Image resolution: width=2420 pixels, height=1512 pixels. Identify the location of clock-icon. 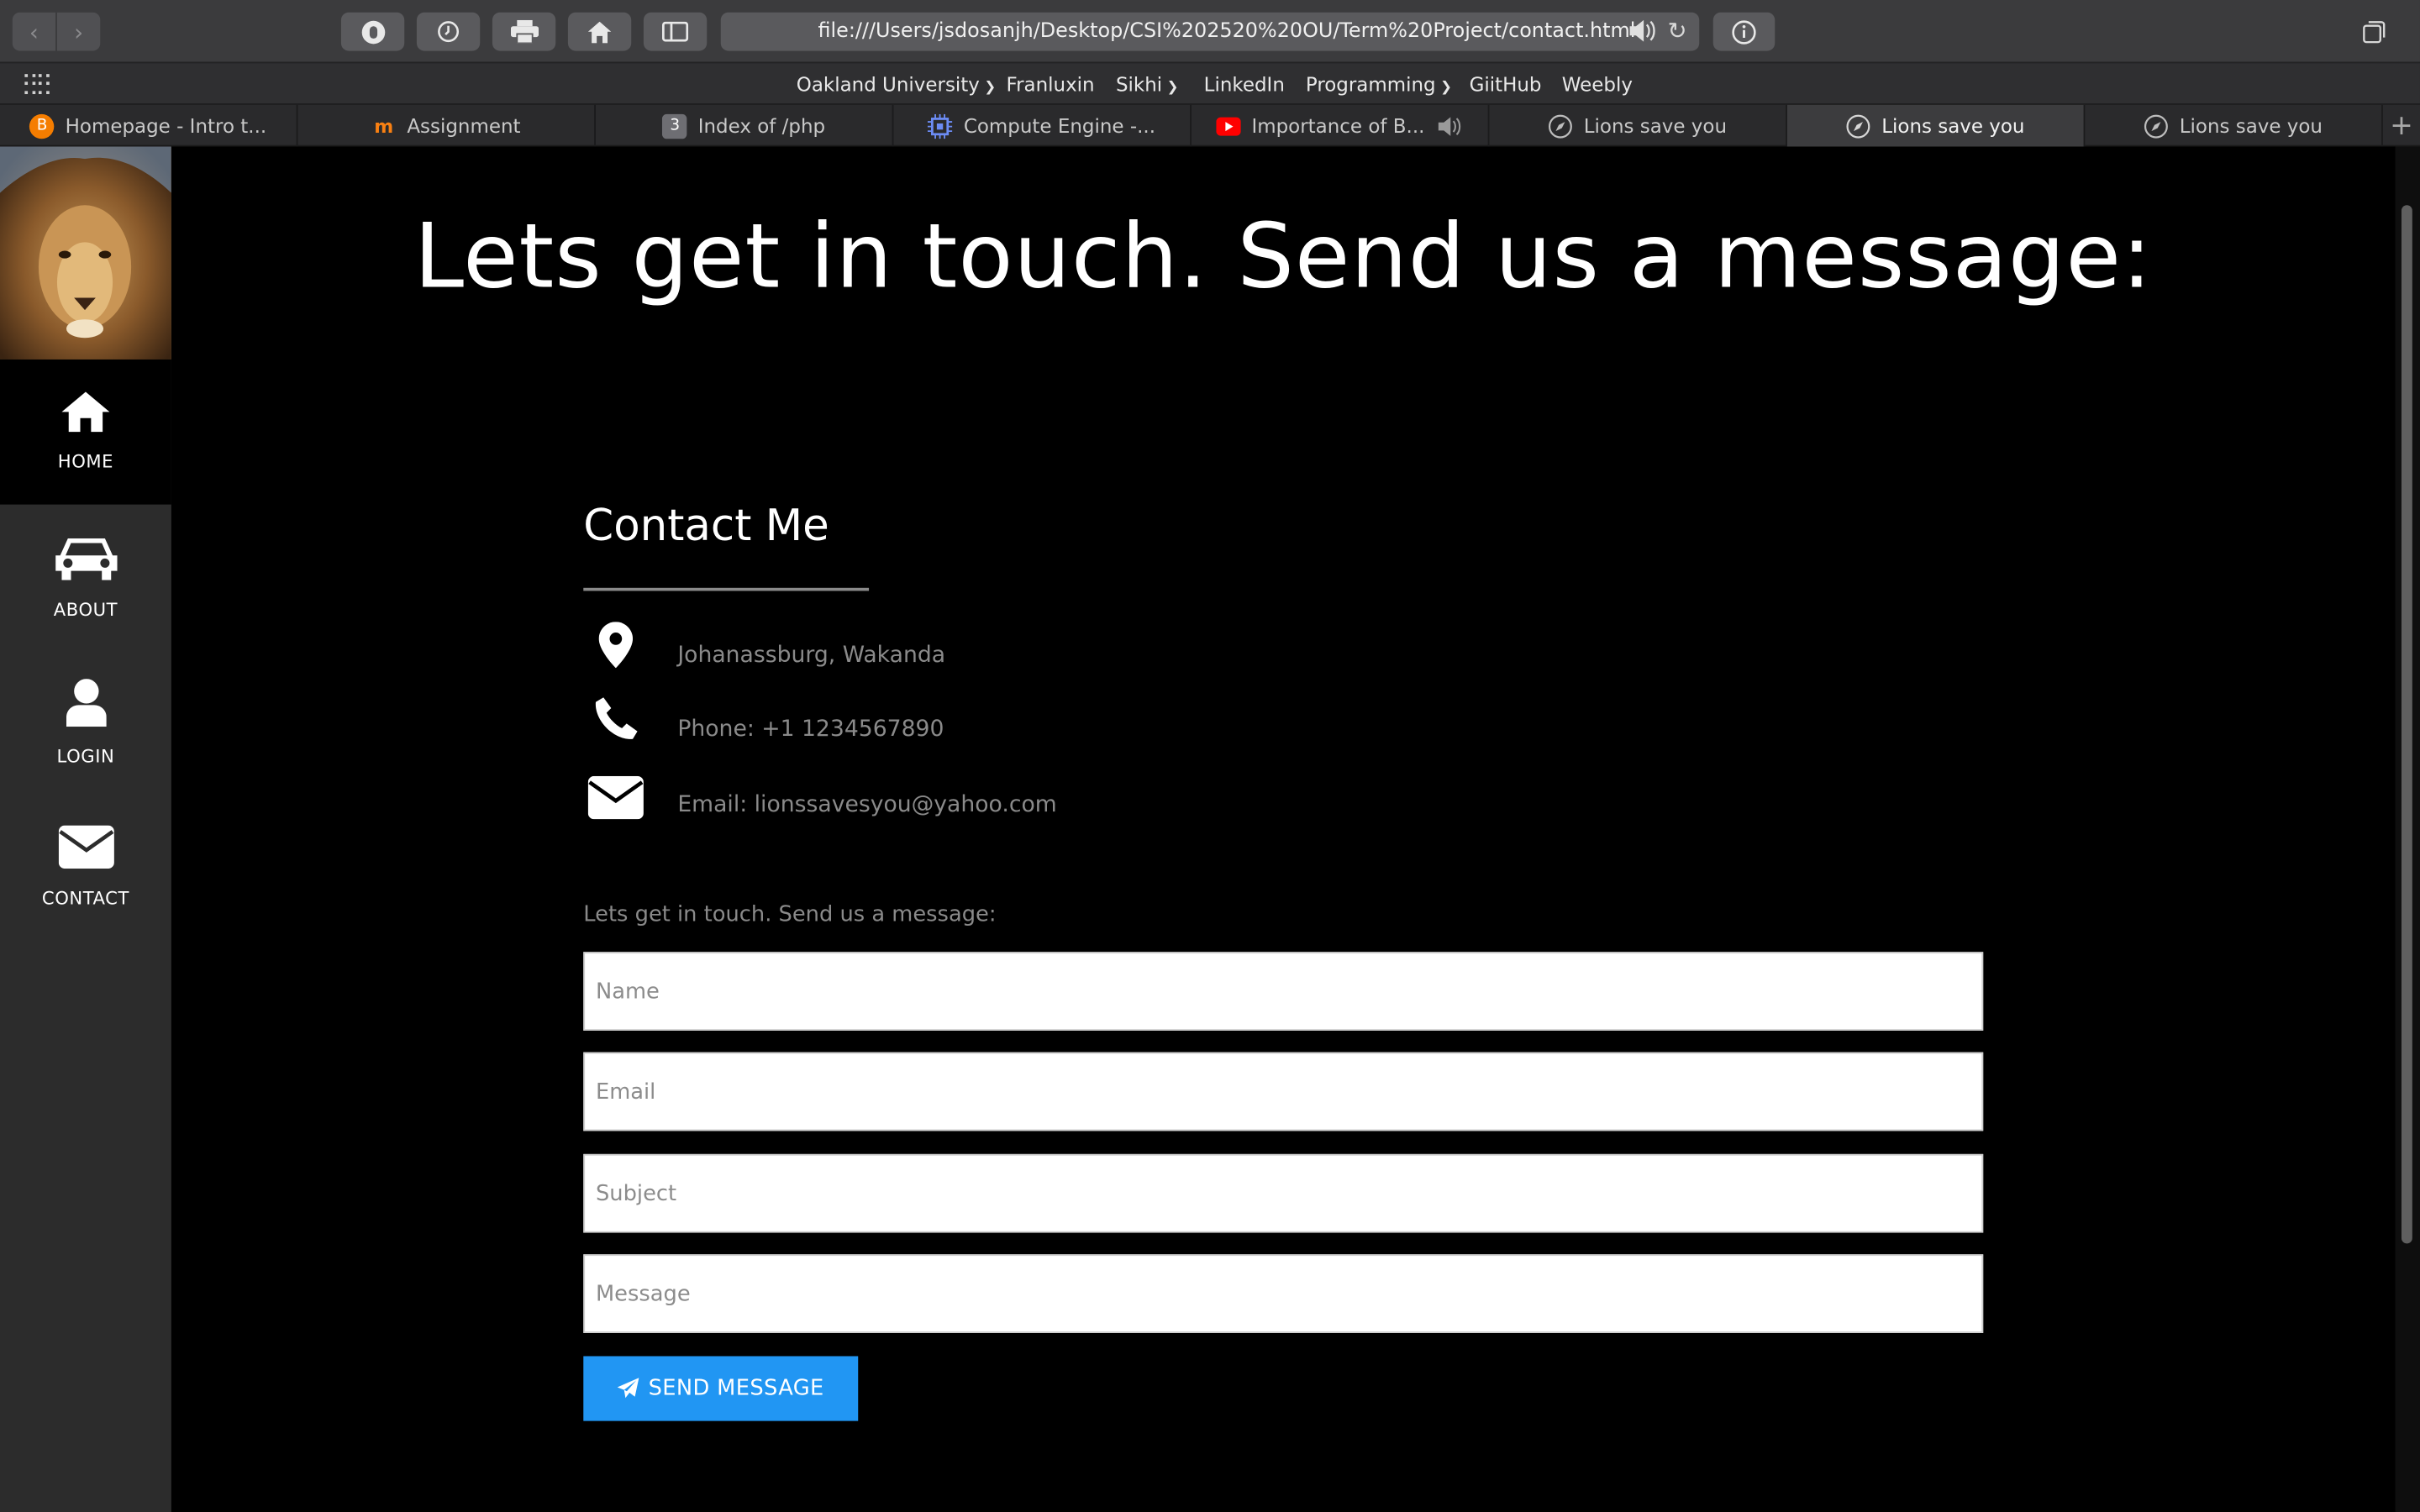
(449, 32).